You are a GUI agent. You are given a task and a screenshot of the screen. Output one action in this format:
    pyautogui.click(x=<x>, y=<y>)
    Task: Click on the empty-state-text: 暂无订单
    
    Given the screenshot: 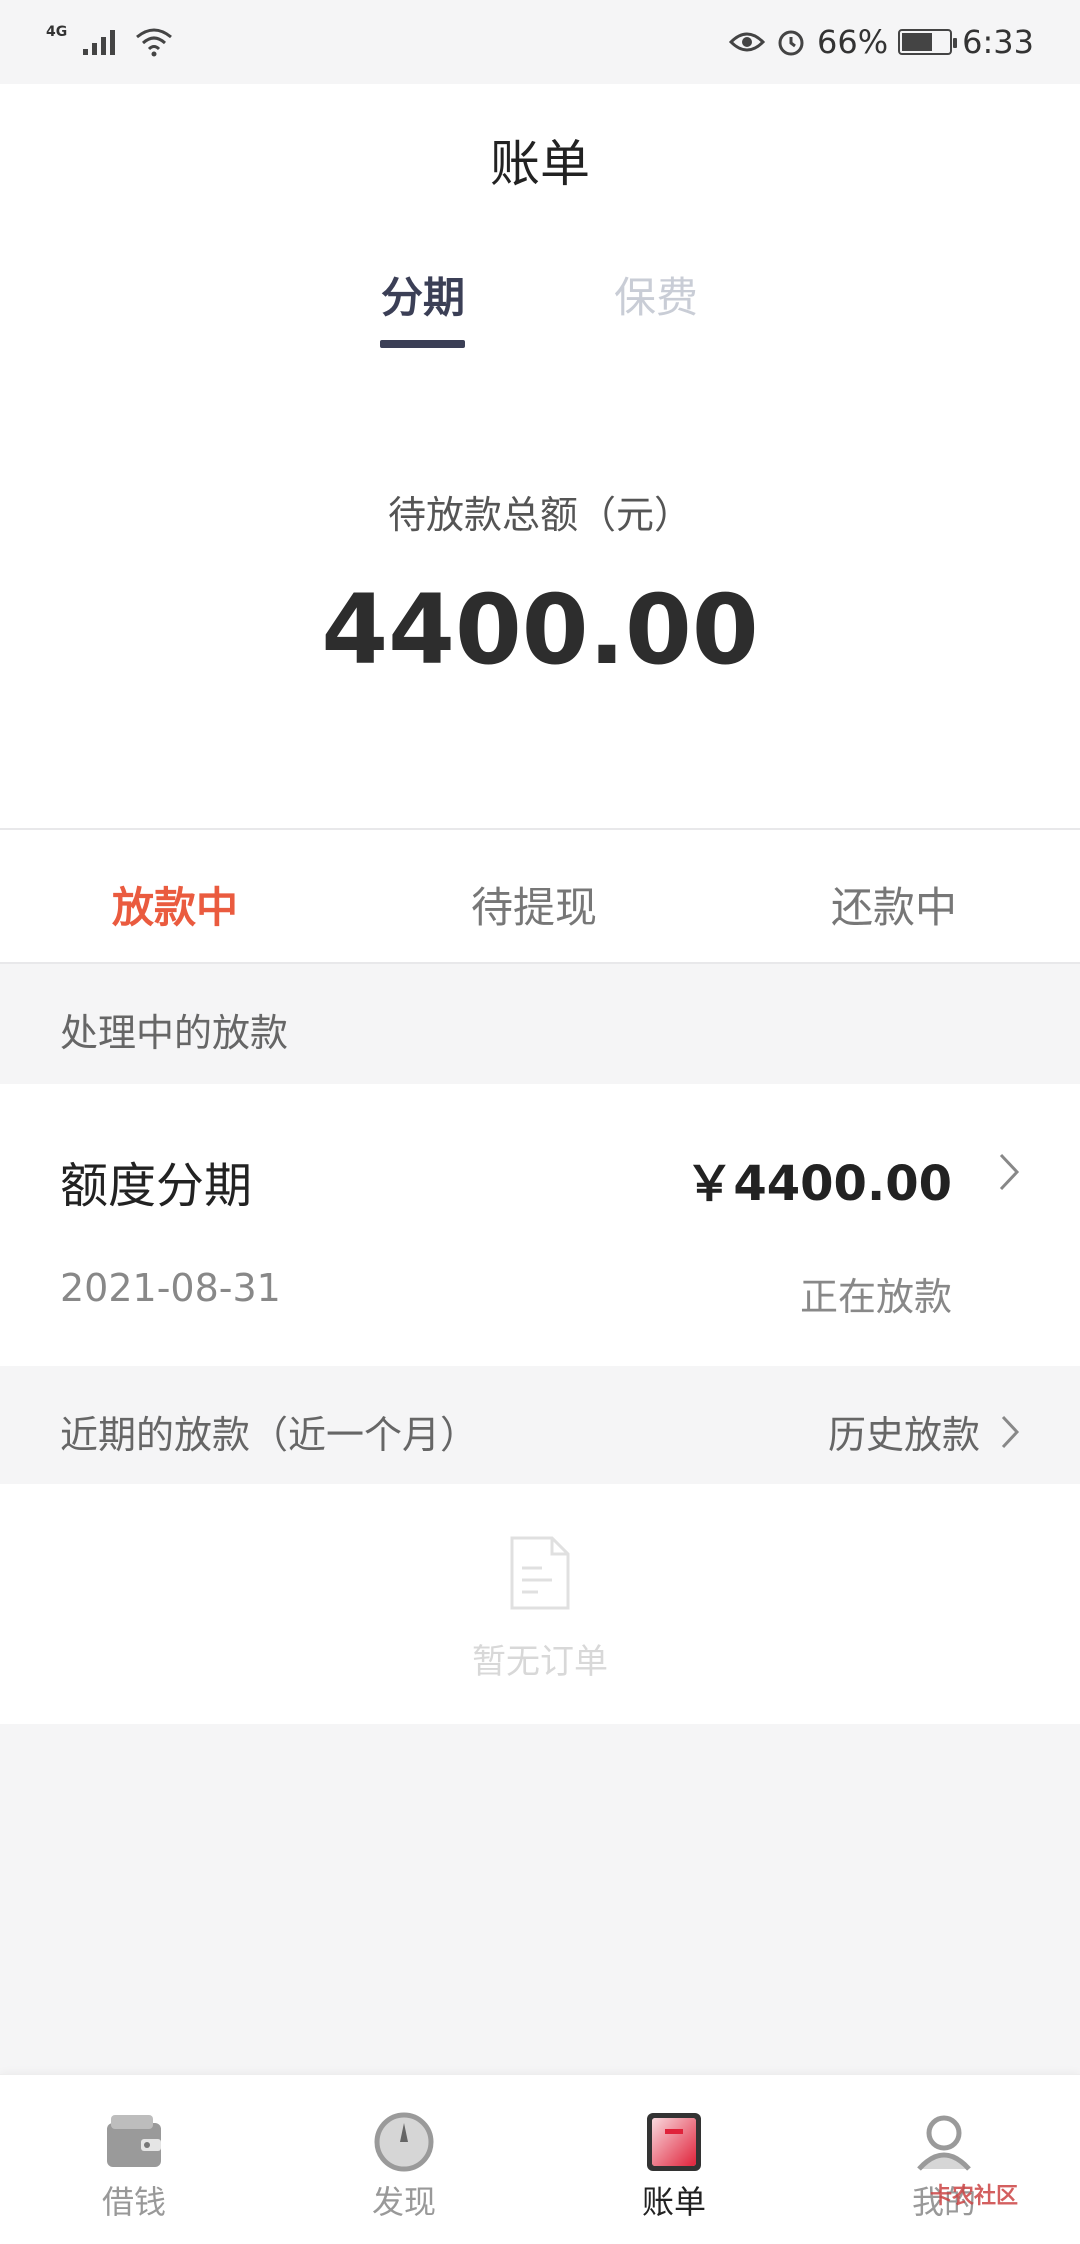 What is the action you would take?
    pyautogui.click(x=540, y=1662)
    